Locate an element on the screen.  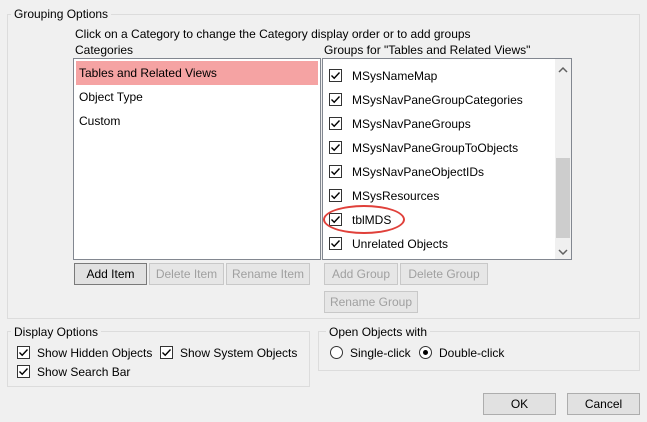
show-system-label: Show System Objects is located at coordinates (238, 353).